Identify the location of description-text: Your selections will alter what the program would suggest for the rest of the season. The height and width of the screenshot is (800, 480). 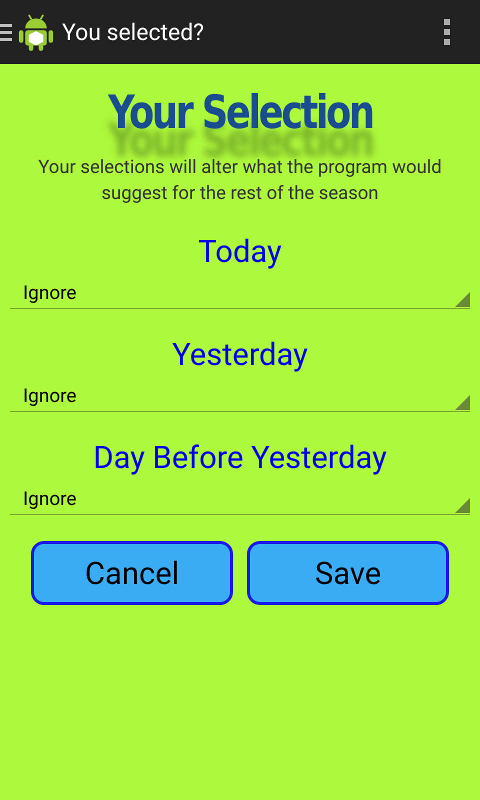
(240, 180).